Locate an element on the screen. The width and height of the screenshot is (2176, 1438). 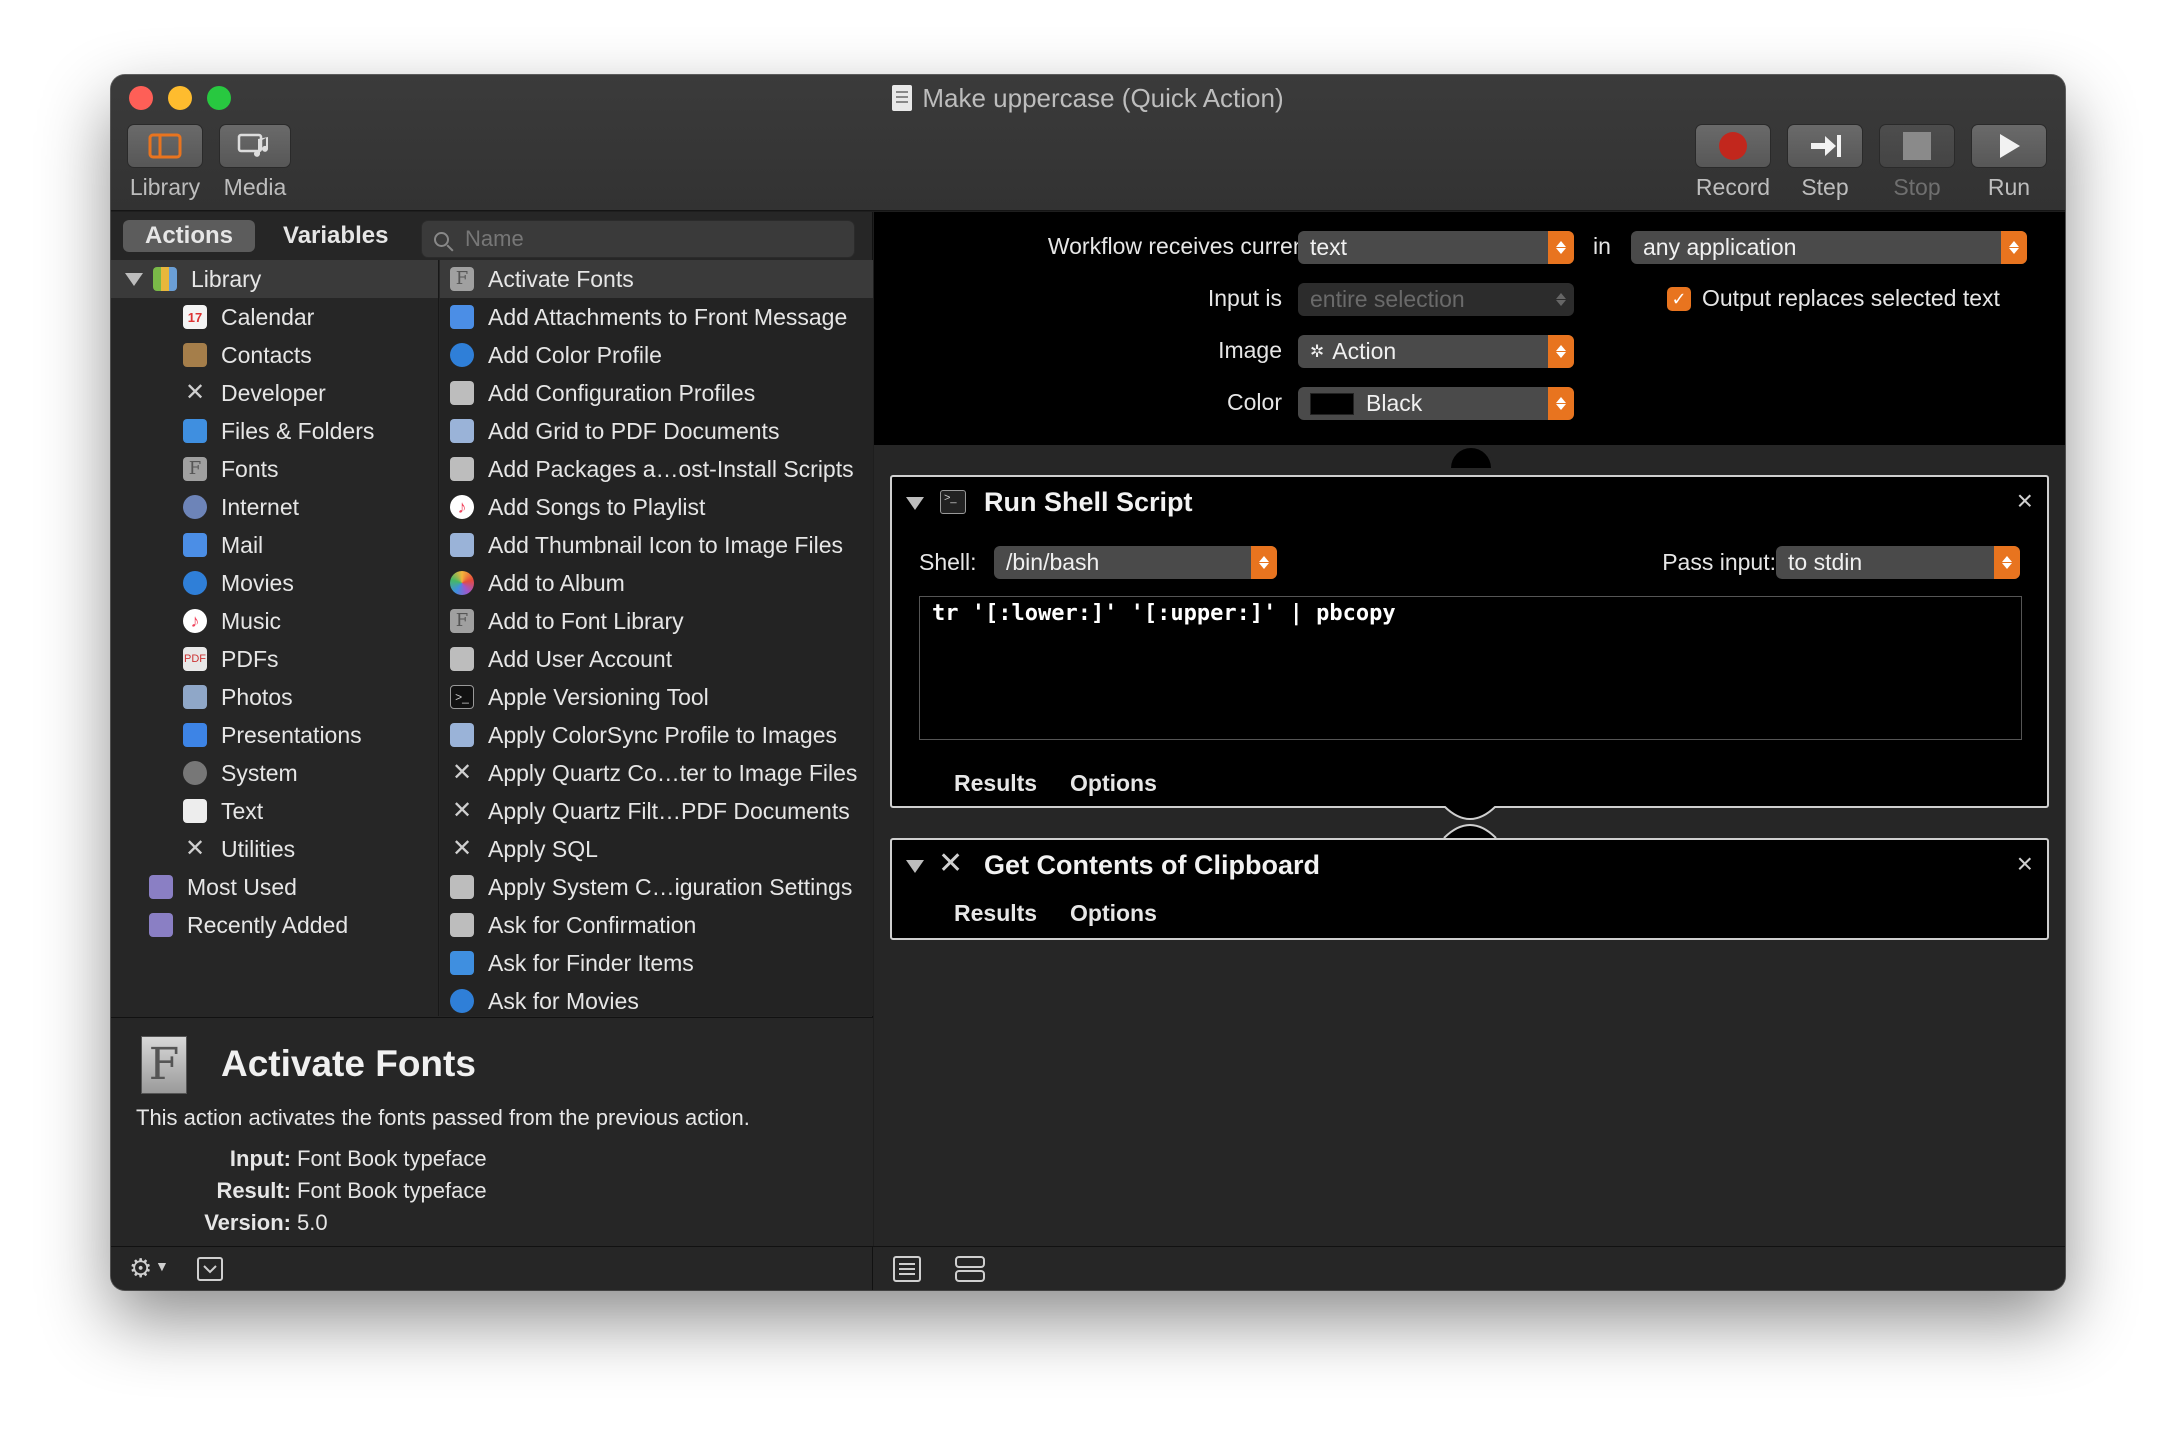
action-item: ✕ Apply SQL is located at coordinates (656, 849).